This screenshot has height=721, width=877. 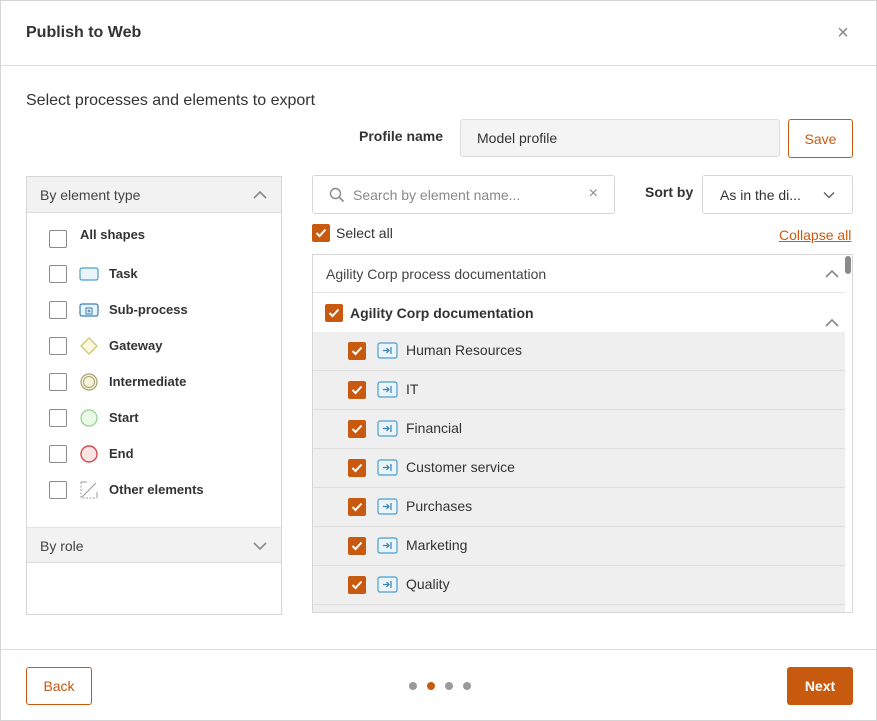 What do you see at coordinates (460, 467) in the screenshot?
I see `tree-item-label: Customer service` at bounding box center [460, 467].